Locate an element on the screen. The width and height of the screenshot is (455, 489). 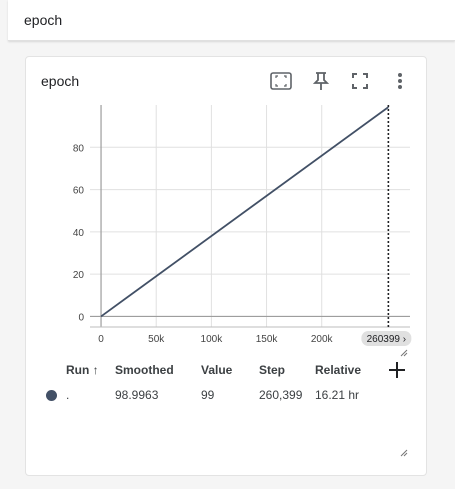
add-column-button is located at coordinates (397, 370).